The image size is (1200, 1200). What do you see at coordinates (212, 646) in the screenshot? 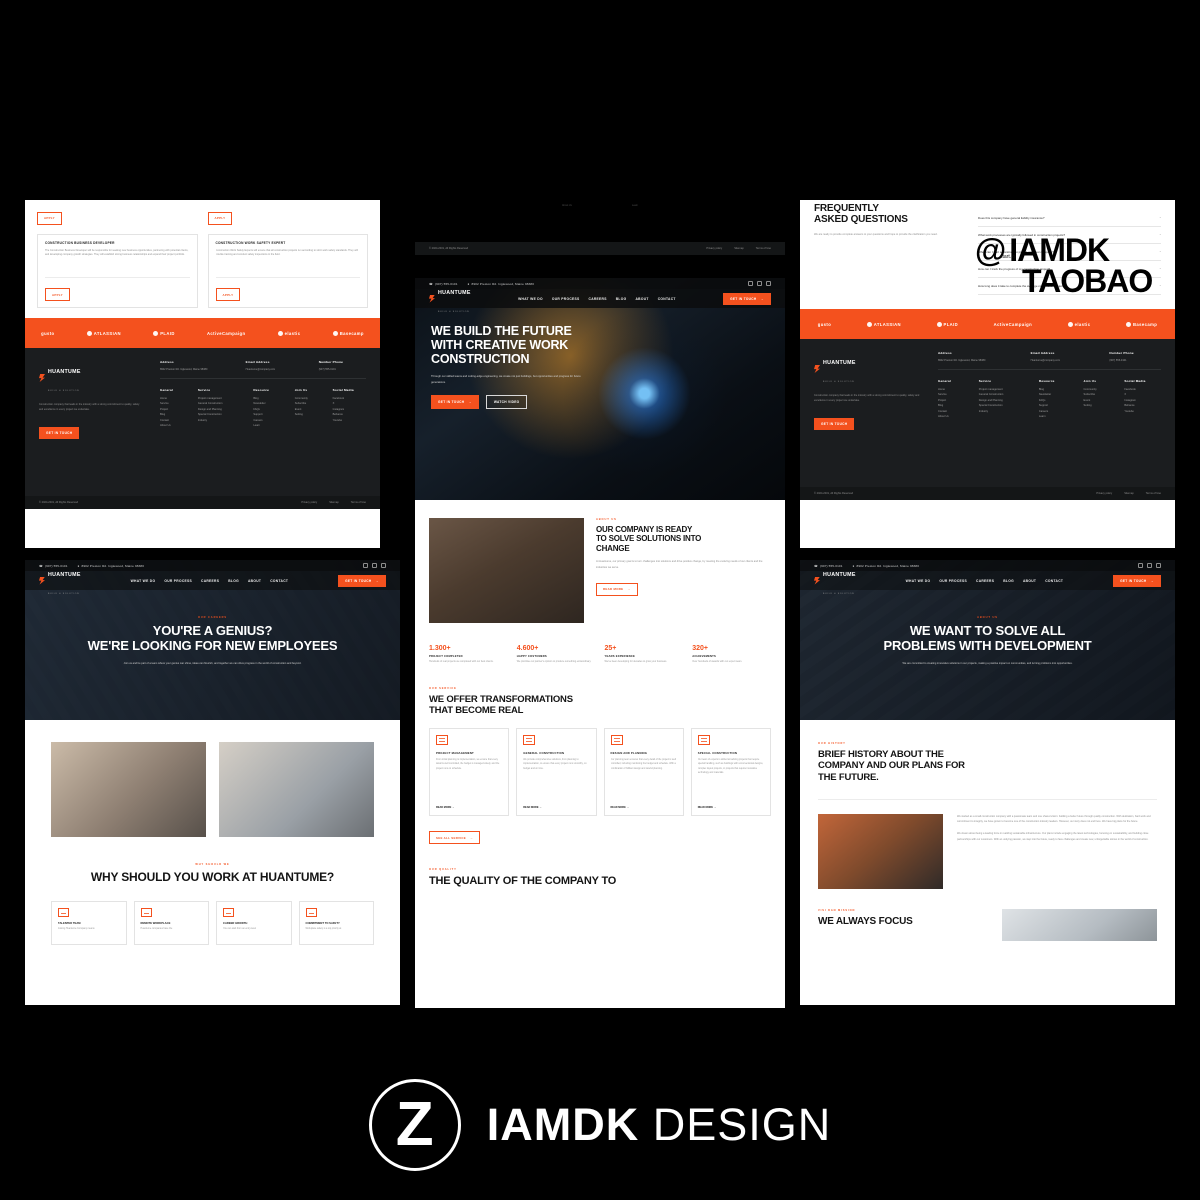
I see `careers-title-2: WE'RE LOOKING FOR NEW EMPLOYEES` at bounding box center [212, 646].